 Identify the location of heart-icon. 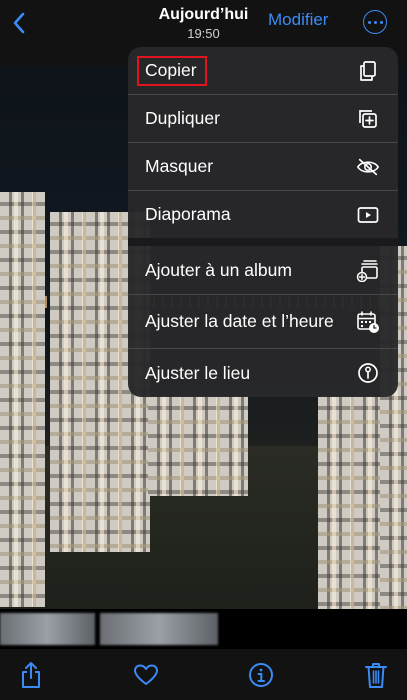
(146, 674).